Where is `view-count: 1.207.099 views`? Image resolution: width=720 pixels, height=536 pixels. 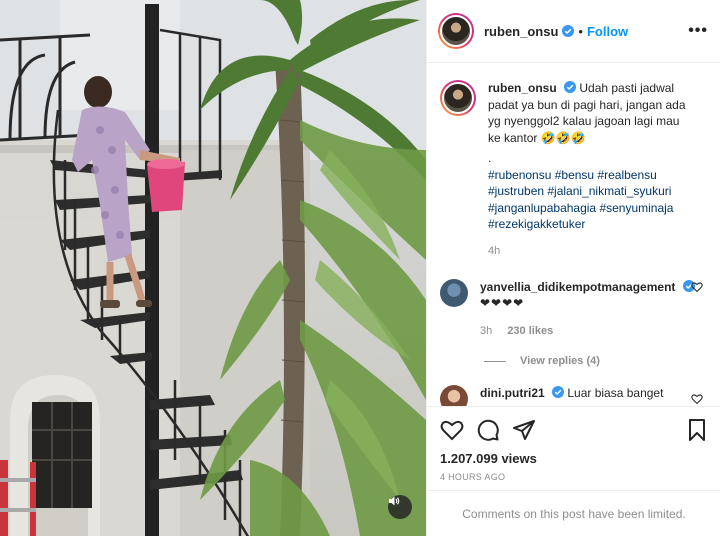 view-count: 1.207.099 views is located at coordinates (574, 458).